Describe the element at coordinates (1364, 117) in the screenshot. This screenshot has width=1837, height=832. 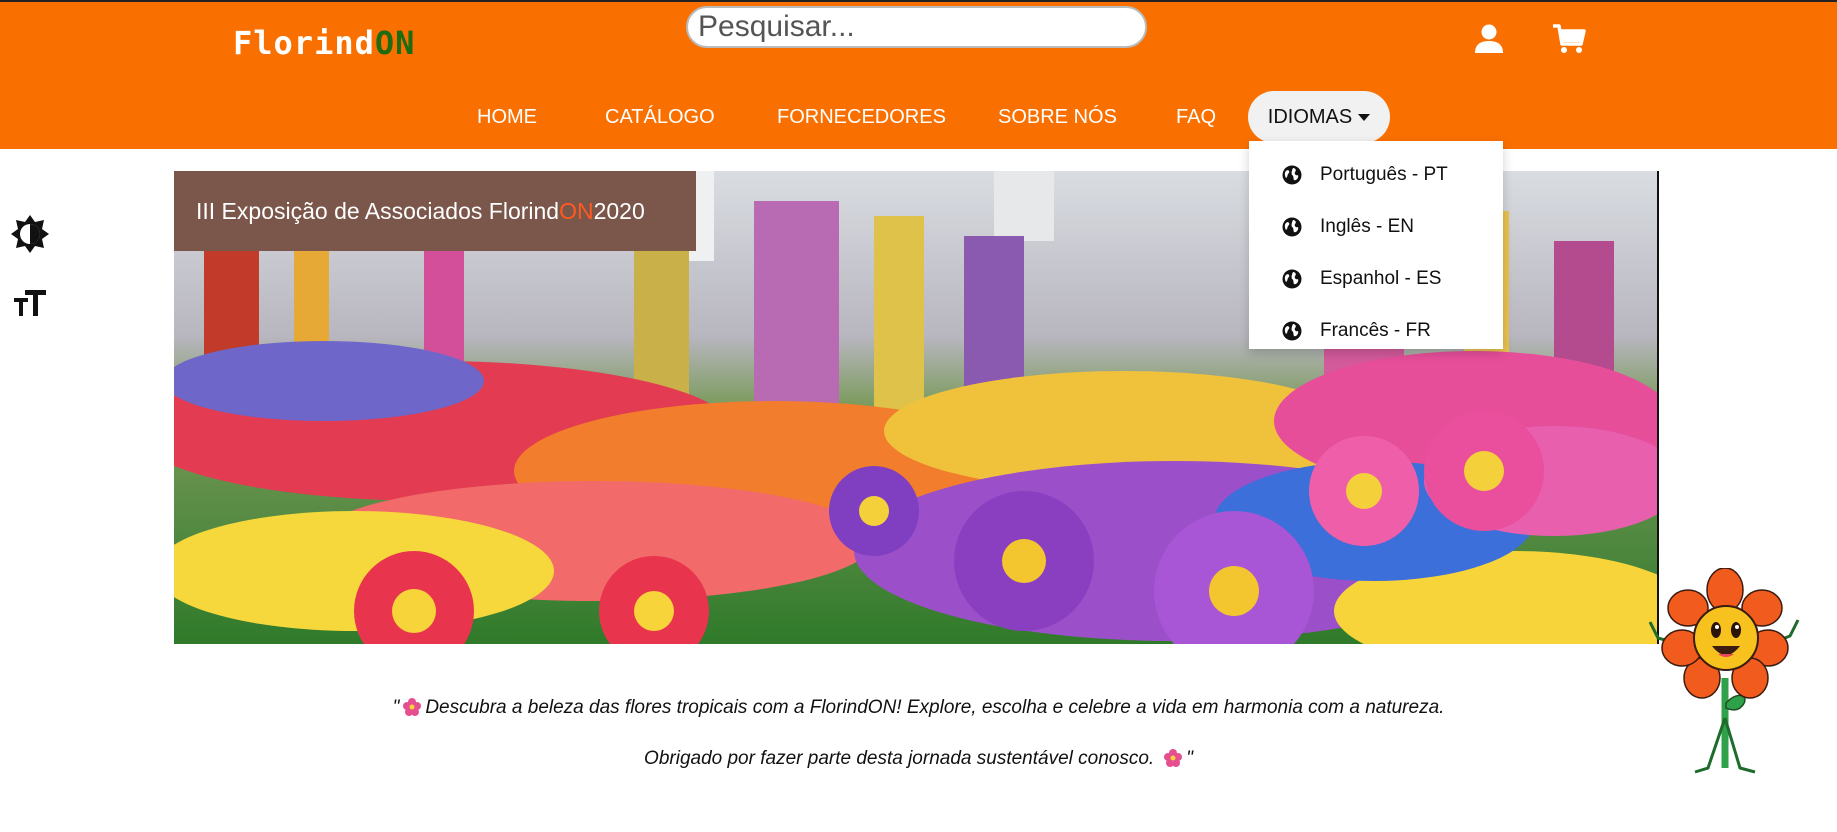
I see `caret-down-icon` at that location.